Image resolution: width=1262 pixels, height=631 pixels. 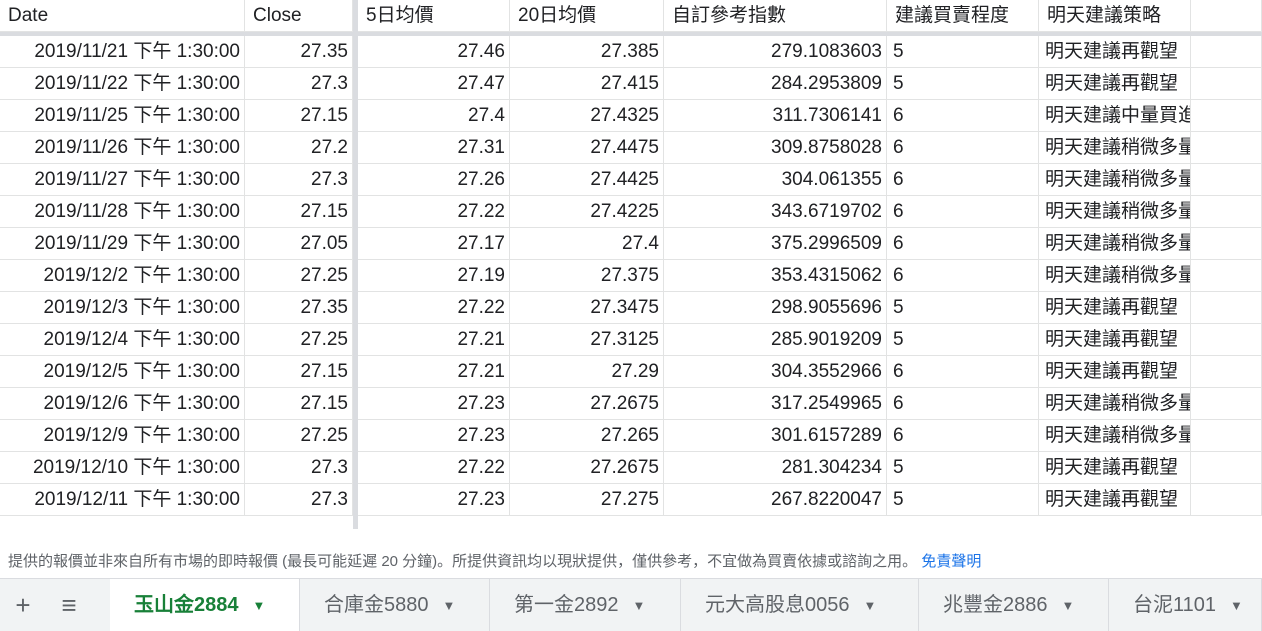 I want to click on cell-date: 2019/12/6 下午 1:30:00, so click(x=122, y=404).